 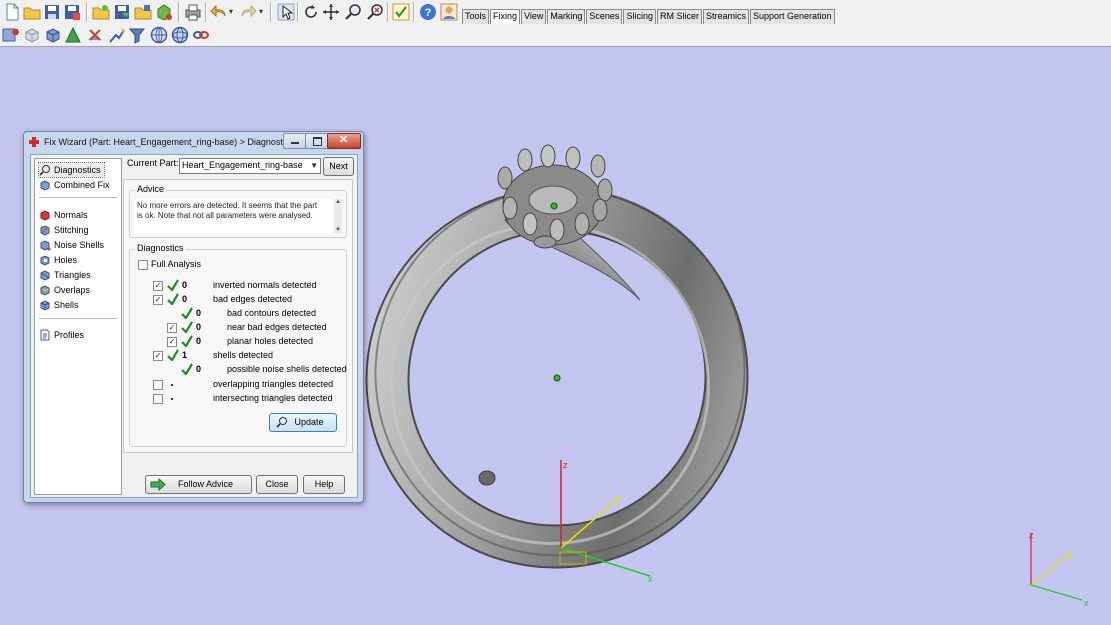 What do you see at coordinates (505, 17) in the screenshot?
I see `tab-fixing: Fixing` at bounding box center [505, 17].